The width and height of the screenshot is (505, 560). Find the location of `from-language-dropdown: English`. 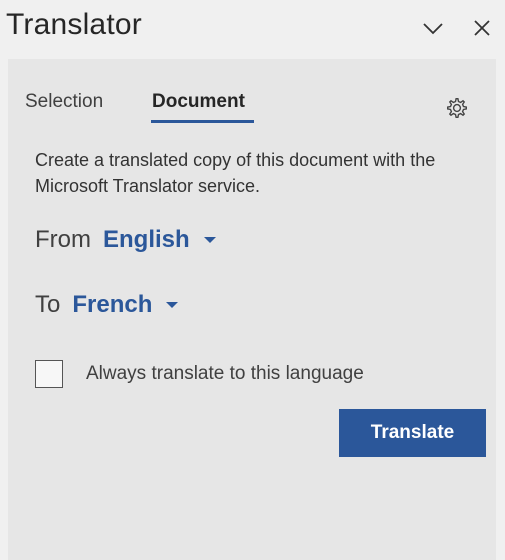

from-language-dropdown: English is located at coordinates (159, 240).